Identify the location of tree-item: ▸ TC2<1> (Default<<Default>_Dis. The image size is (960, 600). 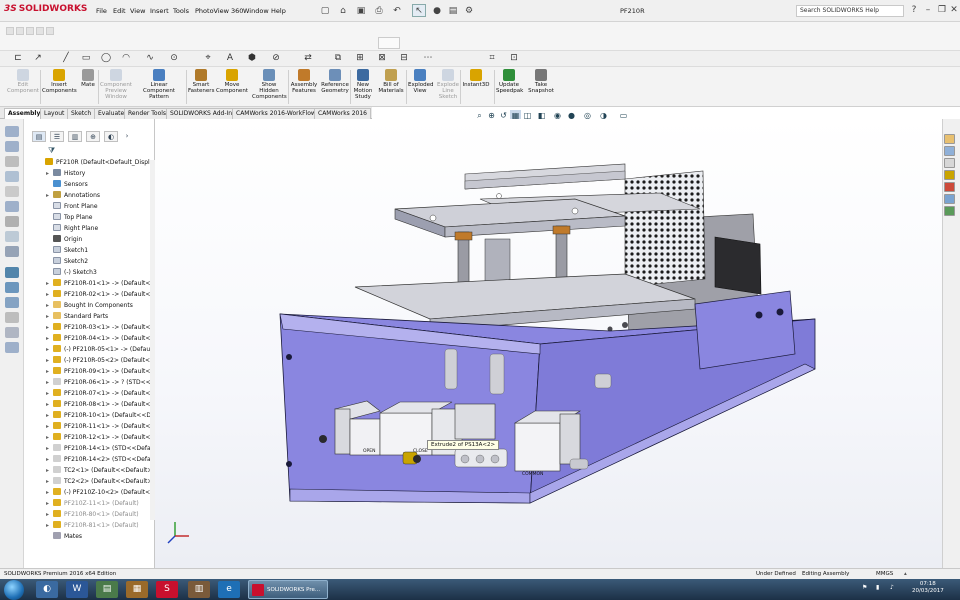
(105, 470).